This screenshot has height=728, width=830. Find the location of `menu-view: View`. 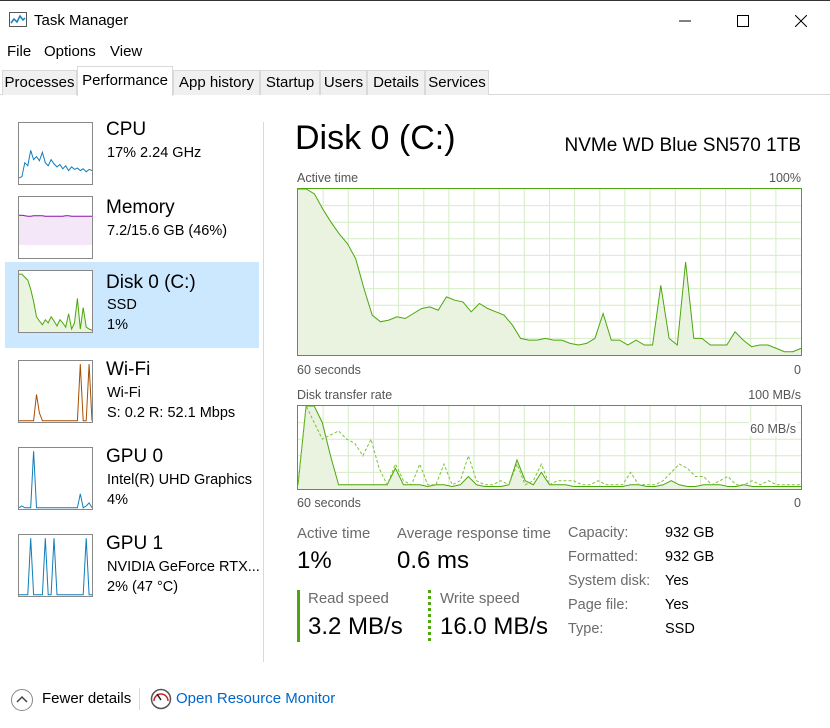

menu-view: View is located at coordinates (126, 51).